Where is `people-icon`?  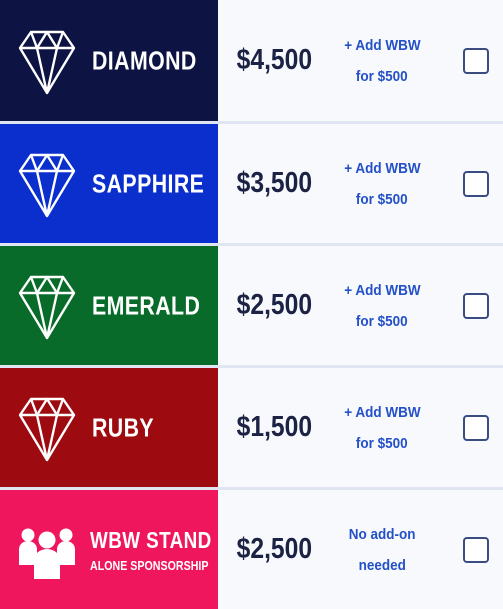 people-icon is located at coordinates (47, 553).